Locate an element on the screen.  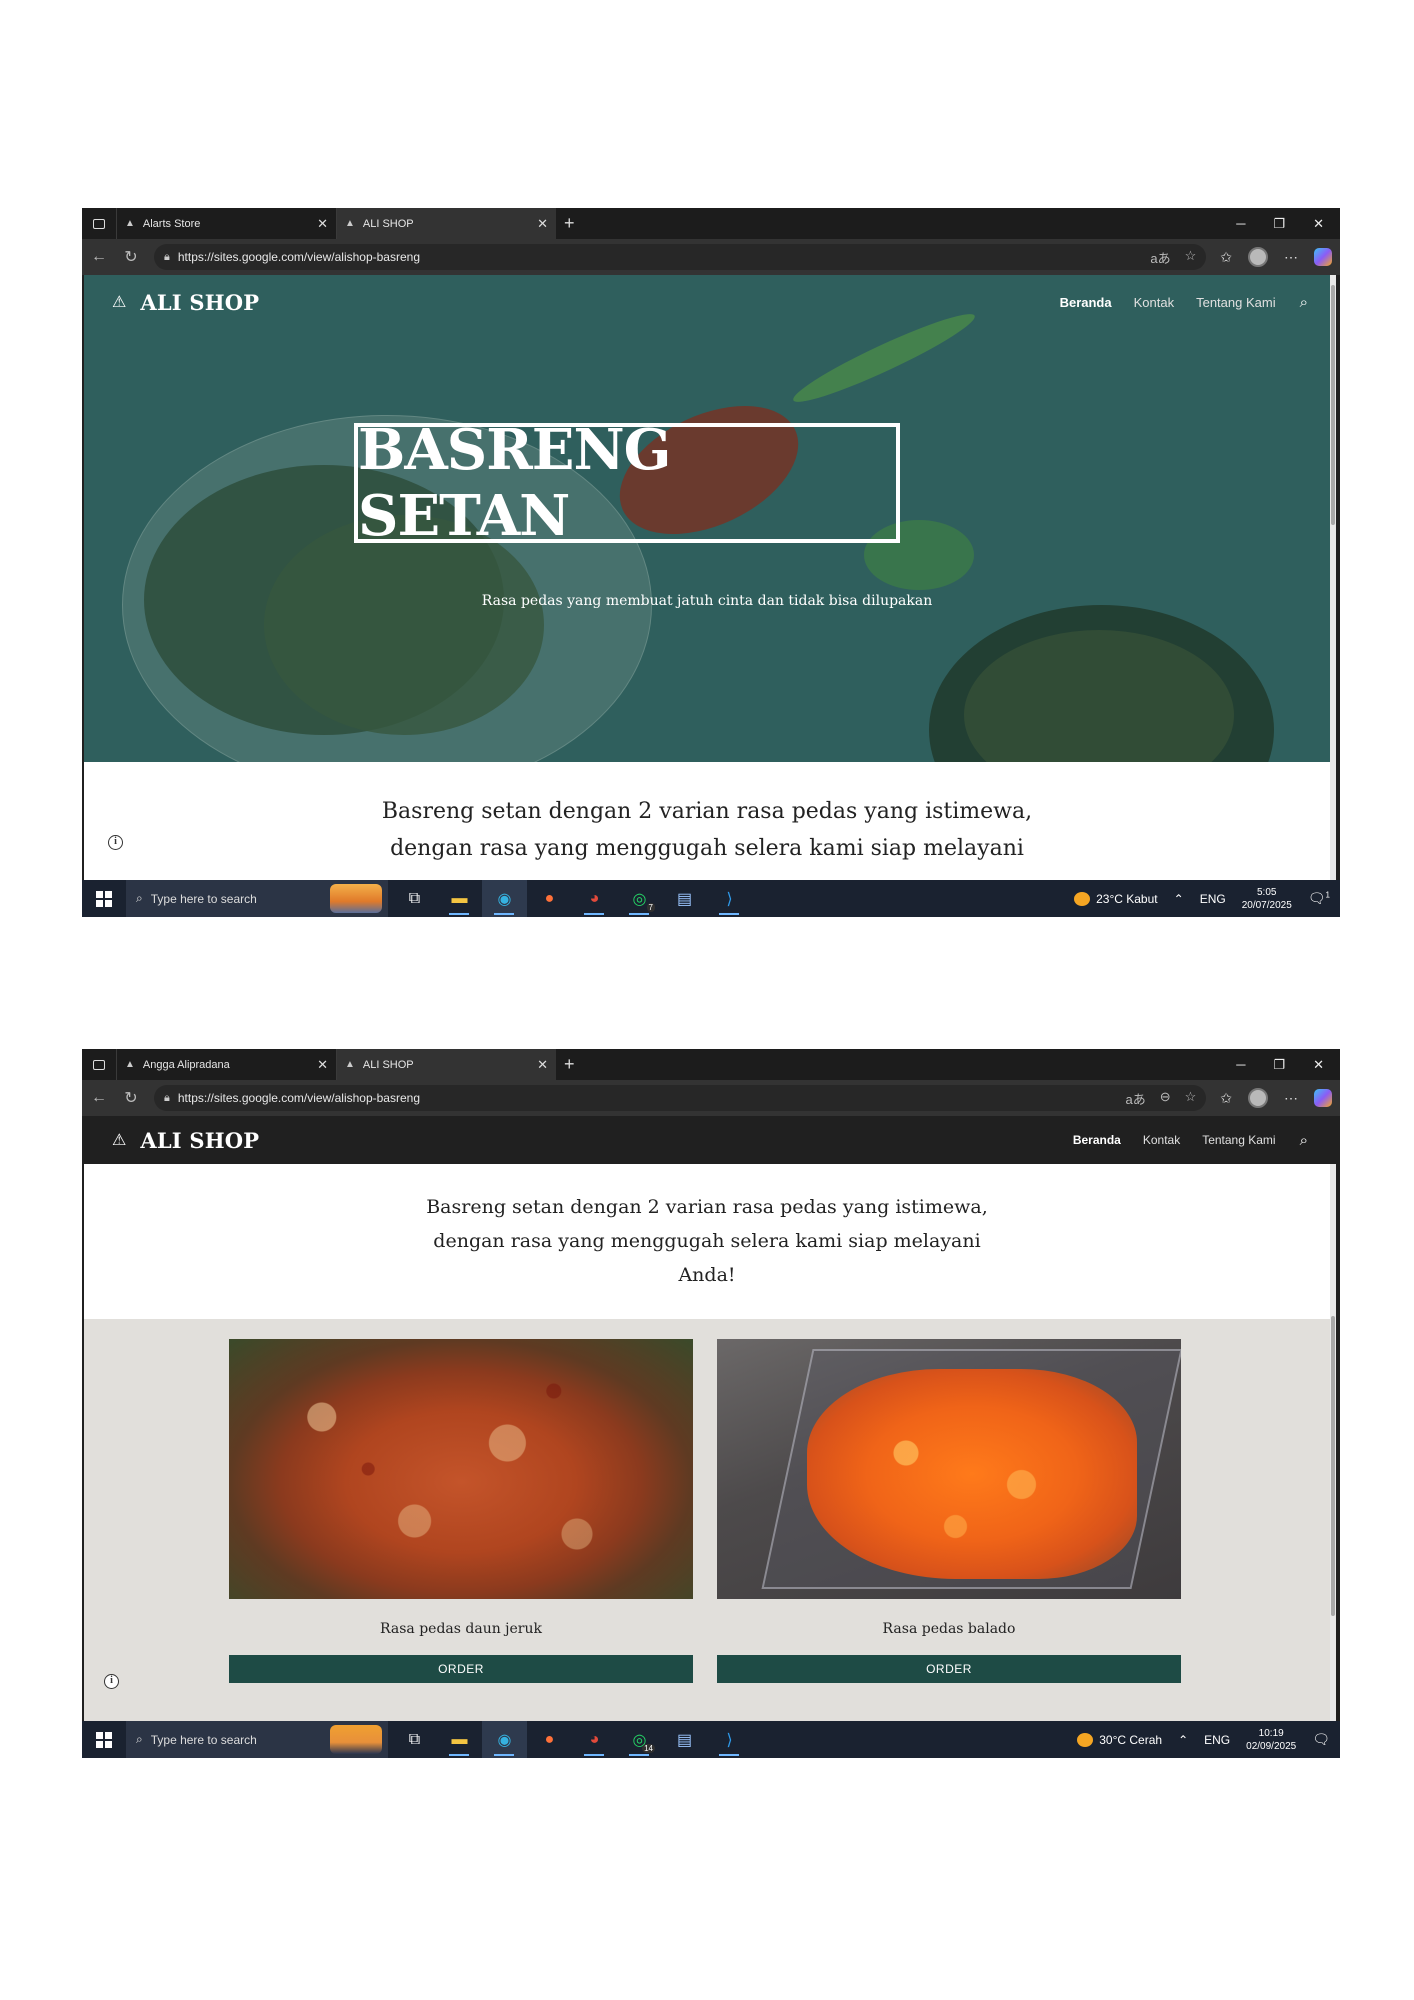
whatsapp-badge: 7 is located at coordinates (650, 907).